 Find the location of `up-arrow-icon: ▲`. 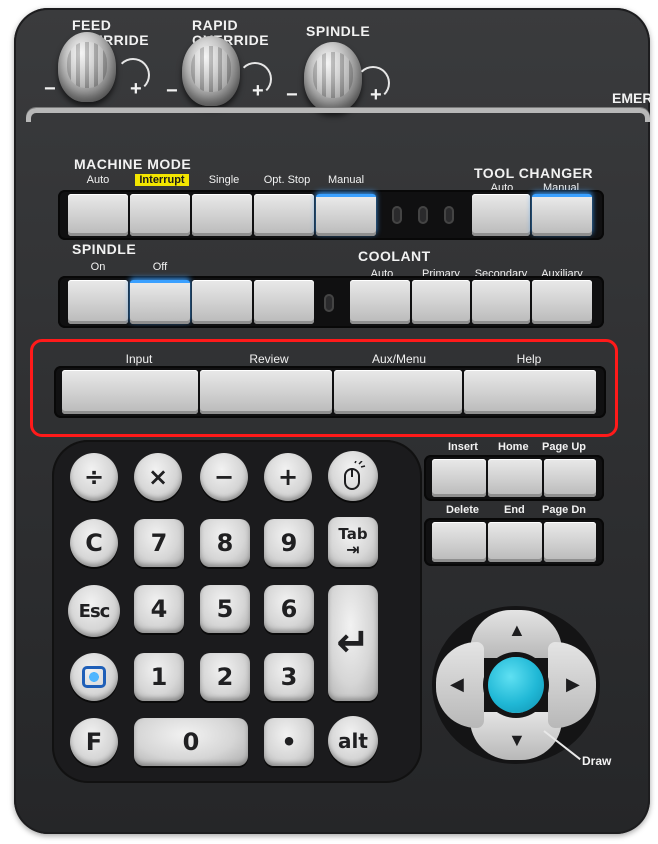

up-arrow-icon: ▲ is located at coordinates (517, 630).